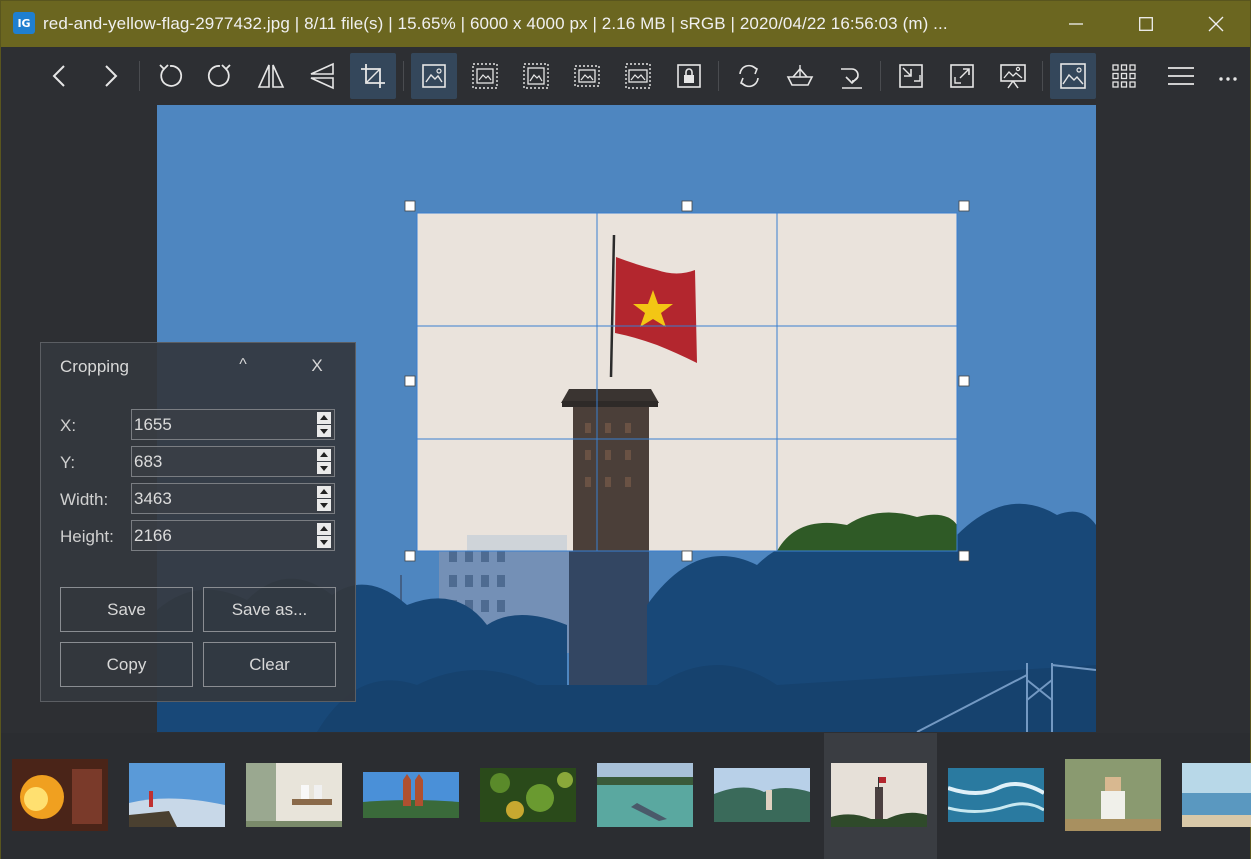 The width and height of the screenshot is (1251, 859). I want to click on thumbnail-couple-on-bench, so click(294, 795).